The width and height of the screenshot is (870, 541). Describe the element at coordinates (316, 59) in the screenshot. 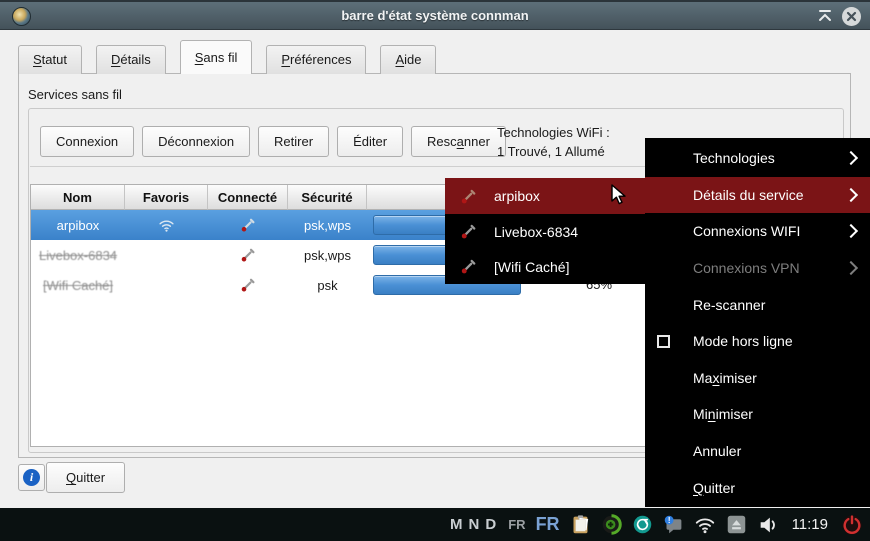

I see `tab-preferences: Préférences` at that location.